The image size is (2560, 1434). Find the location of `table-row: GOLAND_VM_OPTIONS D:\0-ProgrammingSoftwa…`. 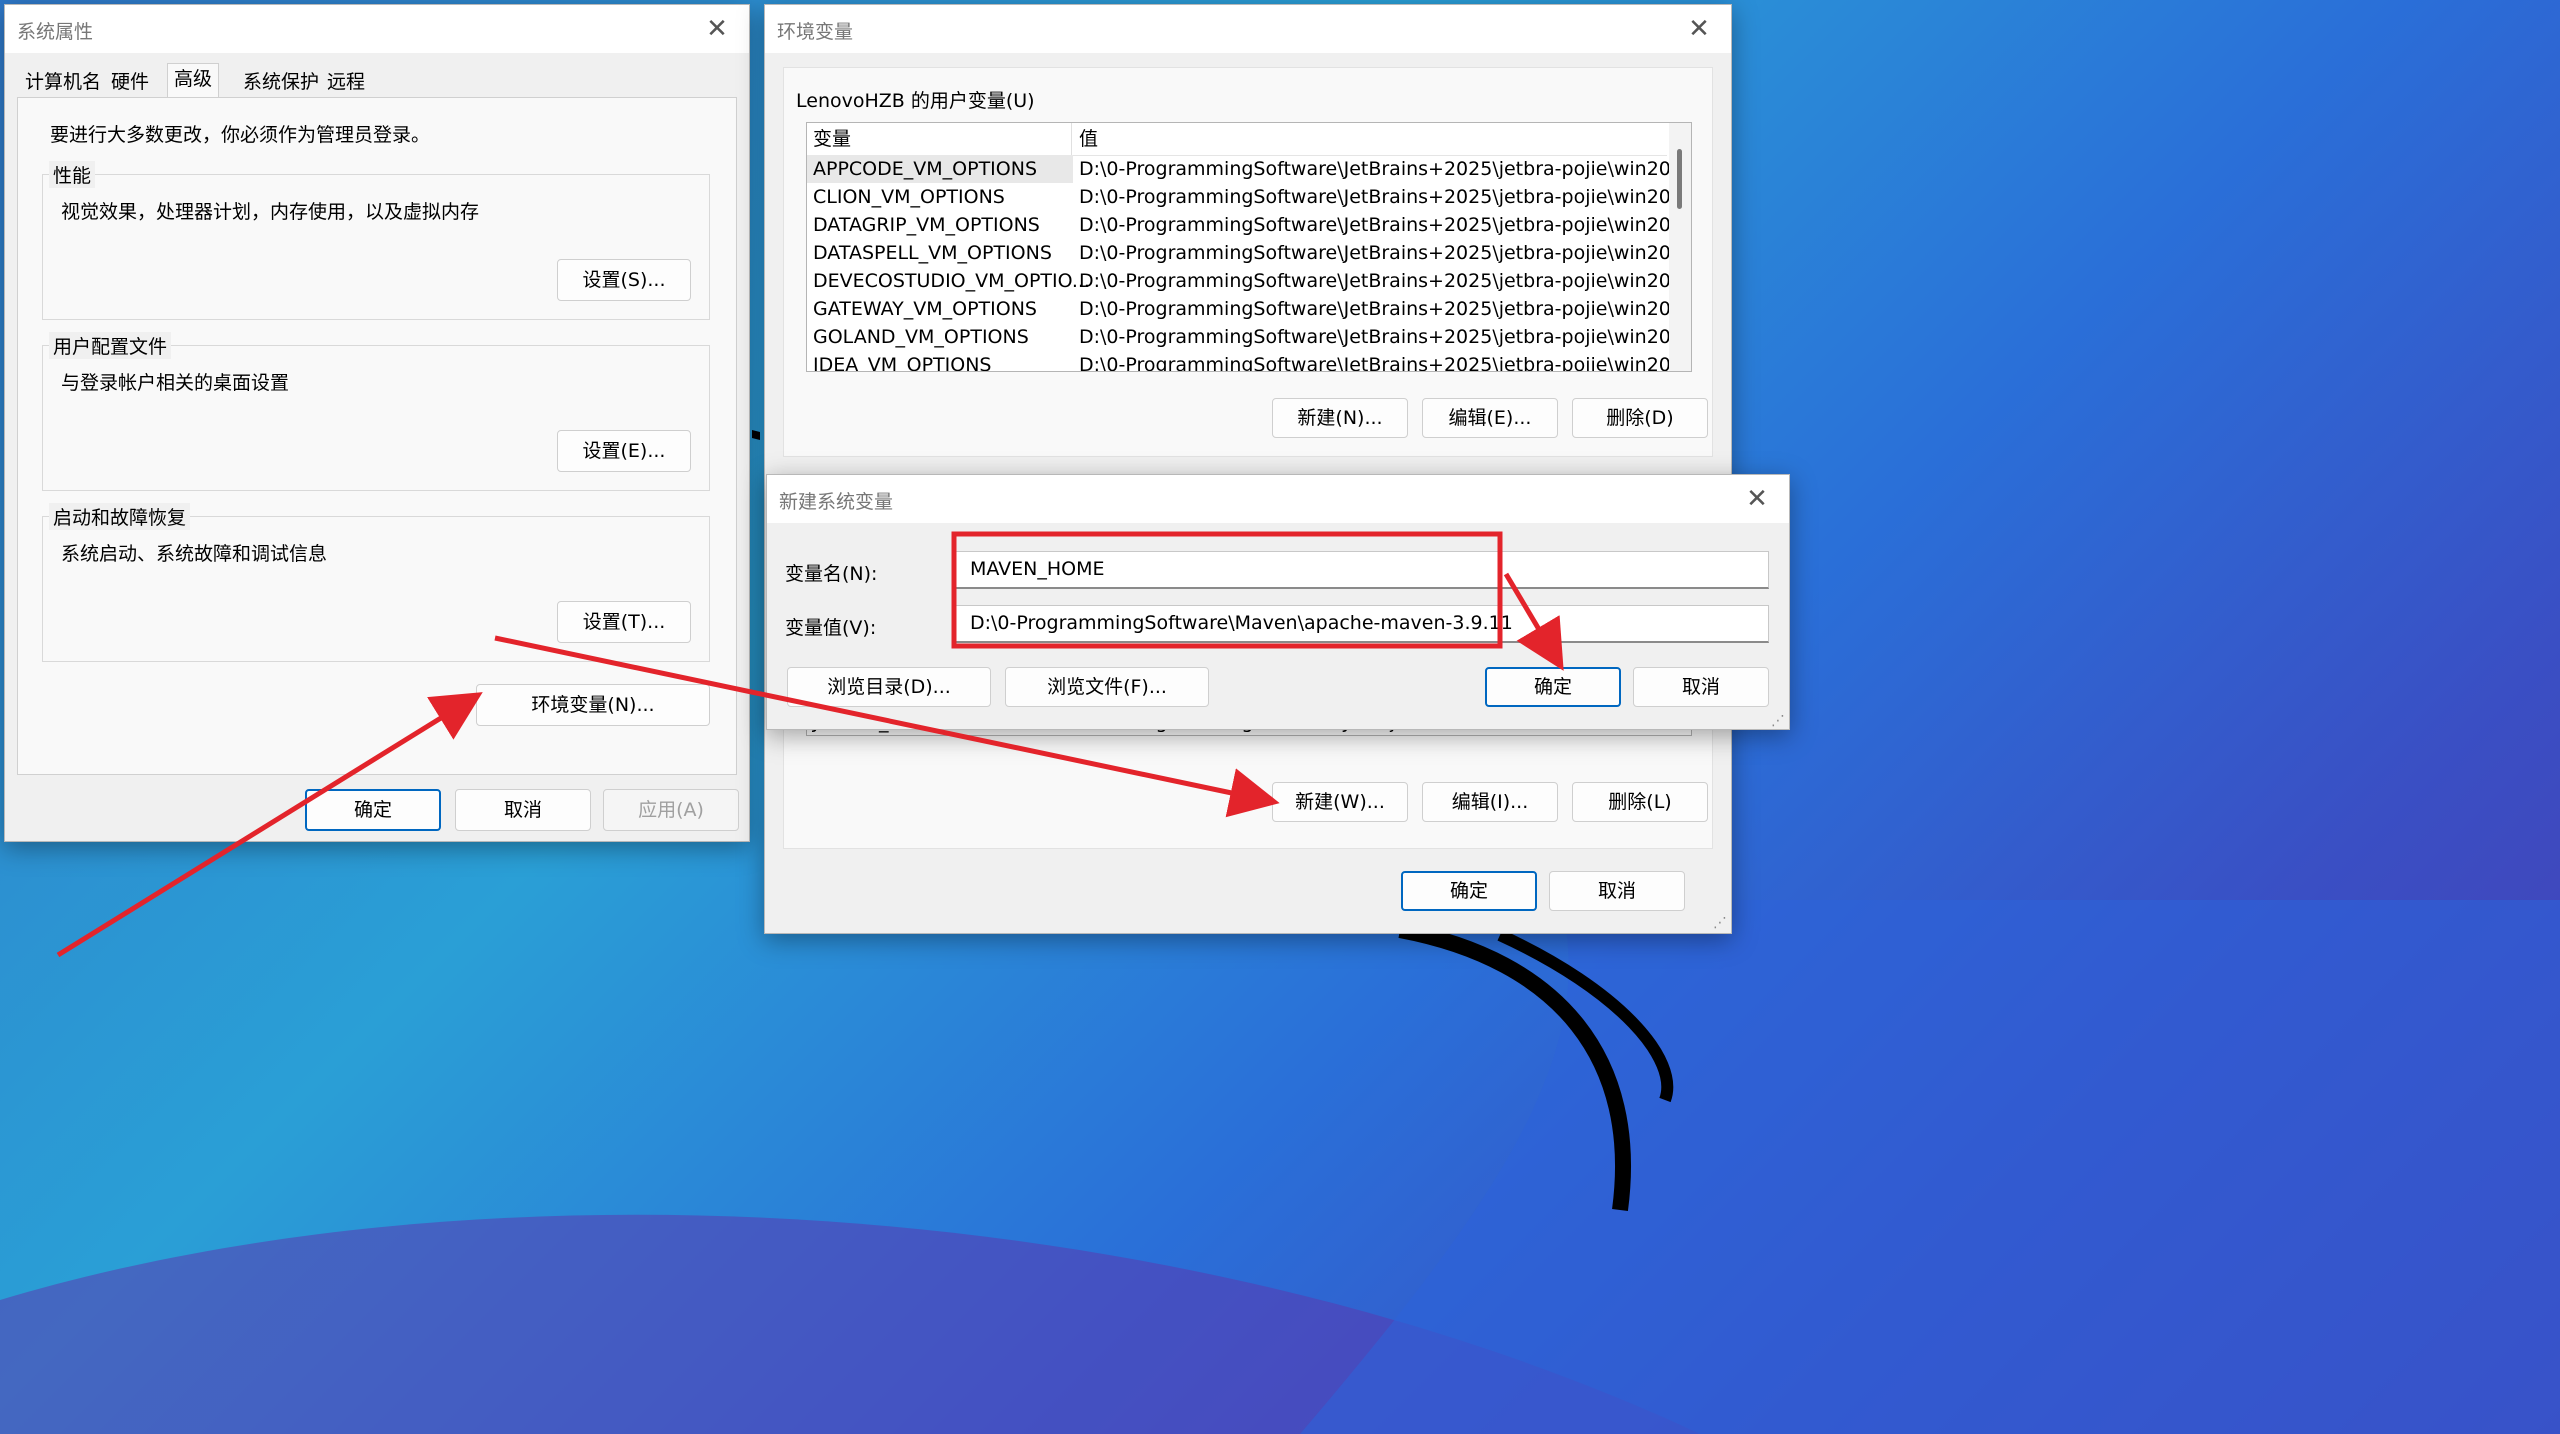

table-row: GOLAND_VM_OPTIONS D:\0-ProgrammingSoftwa… is located at coordinates (1249, 337).